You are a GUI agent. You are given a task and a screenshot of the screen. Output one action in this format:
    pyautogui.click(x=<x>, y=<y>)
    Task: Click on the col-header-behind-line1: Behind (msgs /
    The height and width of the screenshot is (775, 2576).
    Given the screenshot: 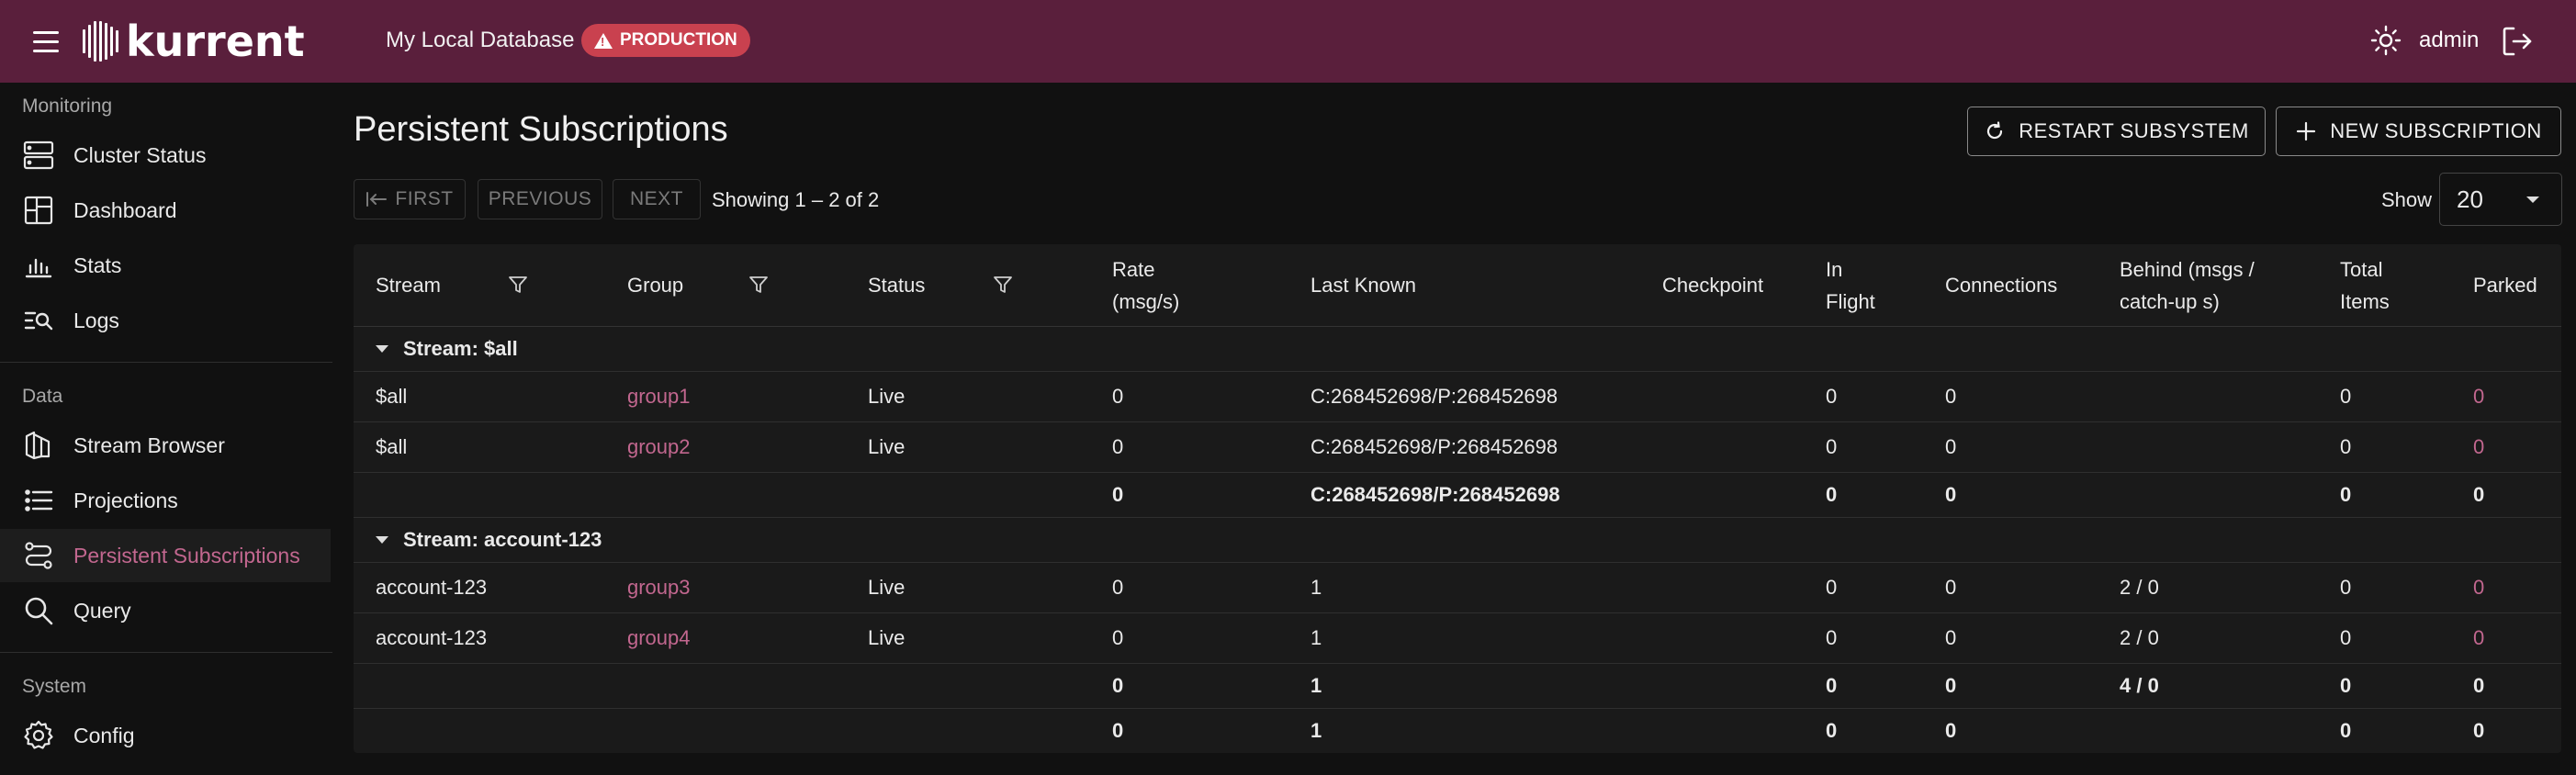 What is the action you would take?
    pyautogui.click(x=2187, y=269)
    